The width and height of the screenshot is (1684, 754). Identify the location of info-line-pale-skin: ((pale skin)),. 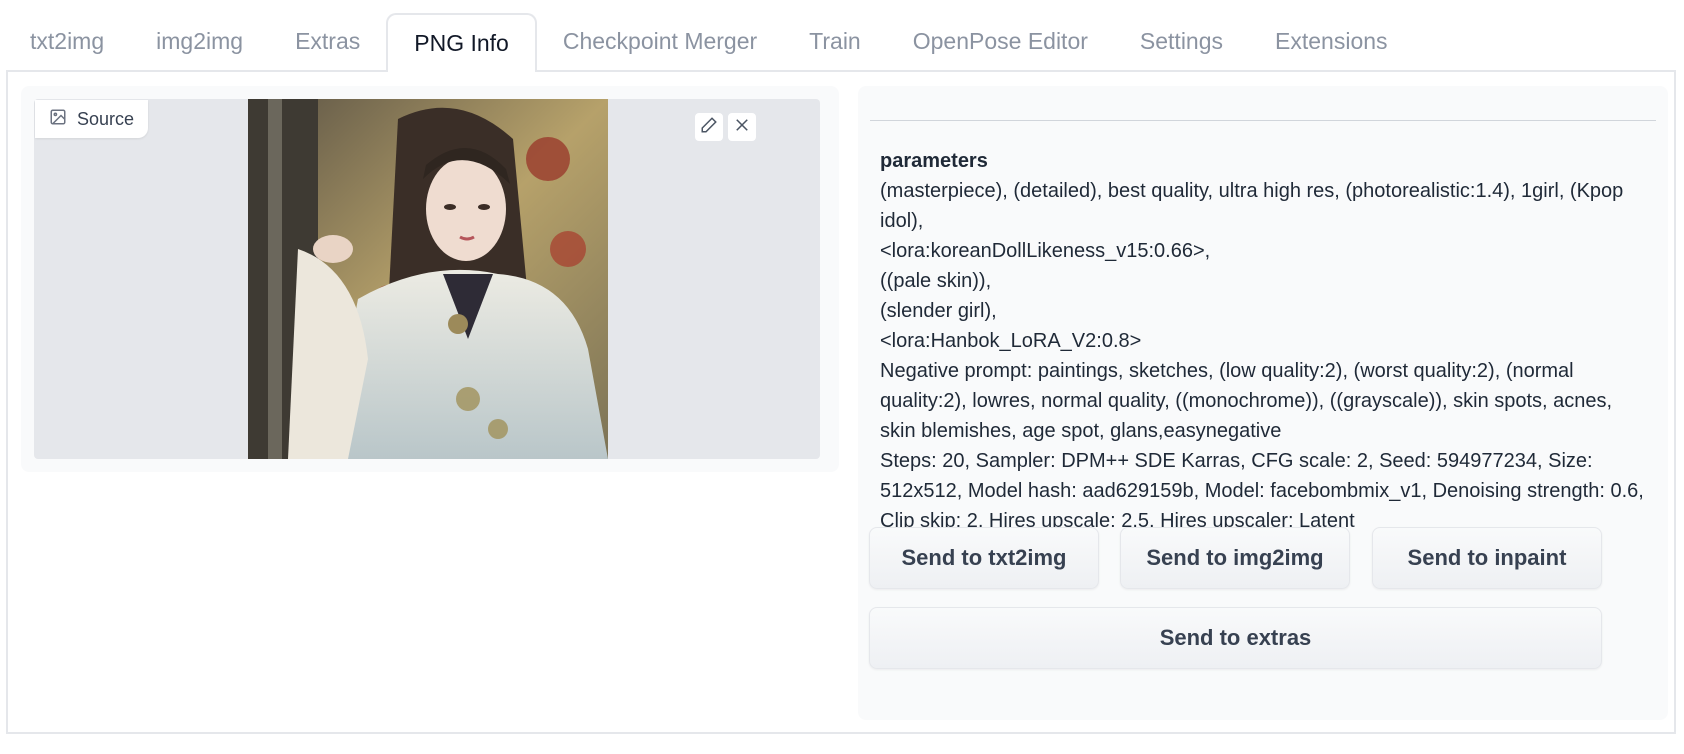
(936, 281).